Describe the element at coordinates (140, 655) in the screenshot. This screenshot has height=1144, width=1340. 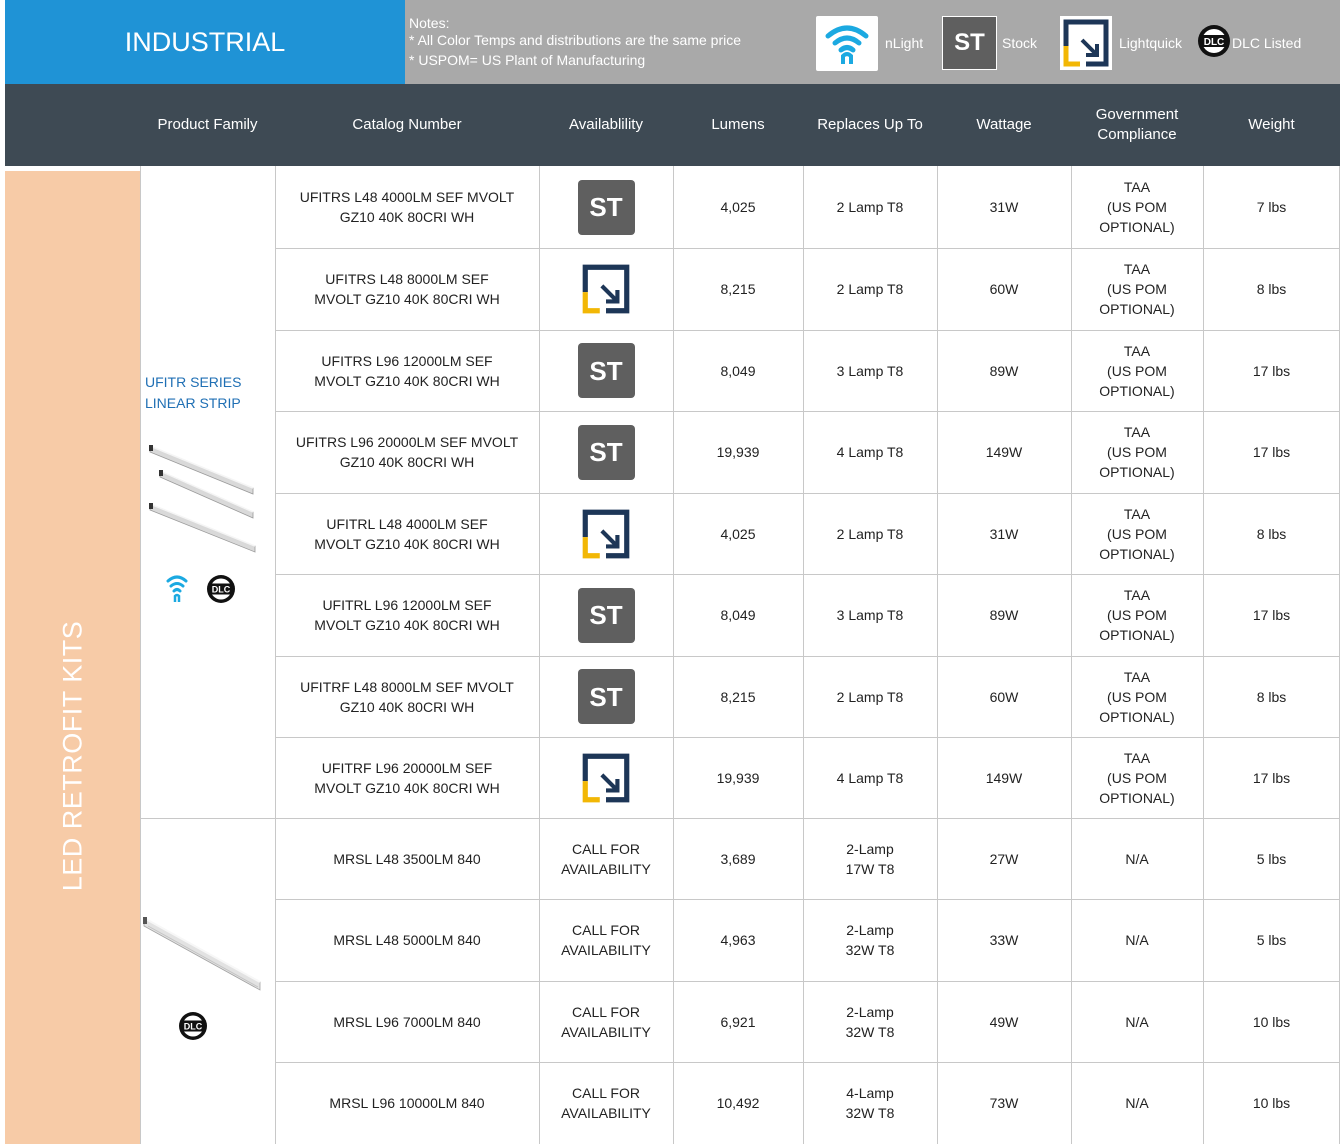
I see `column-divider` at that location.